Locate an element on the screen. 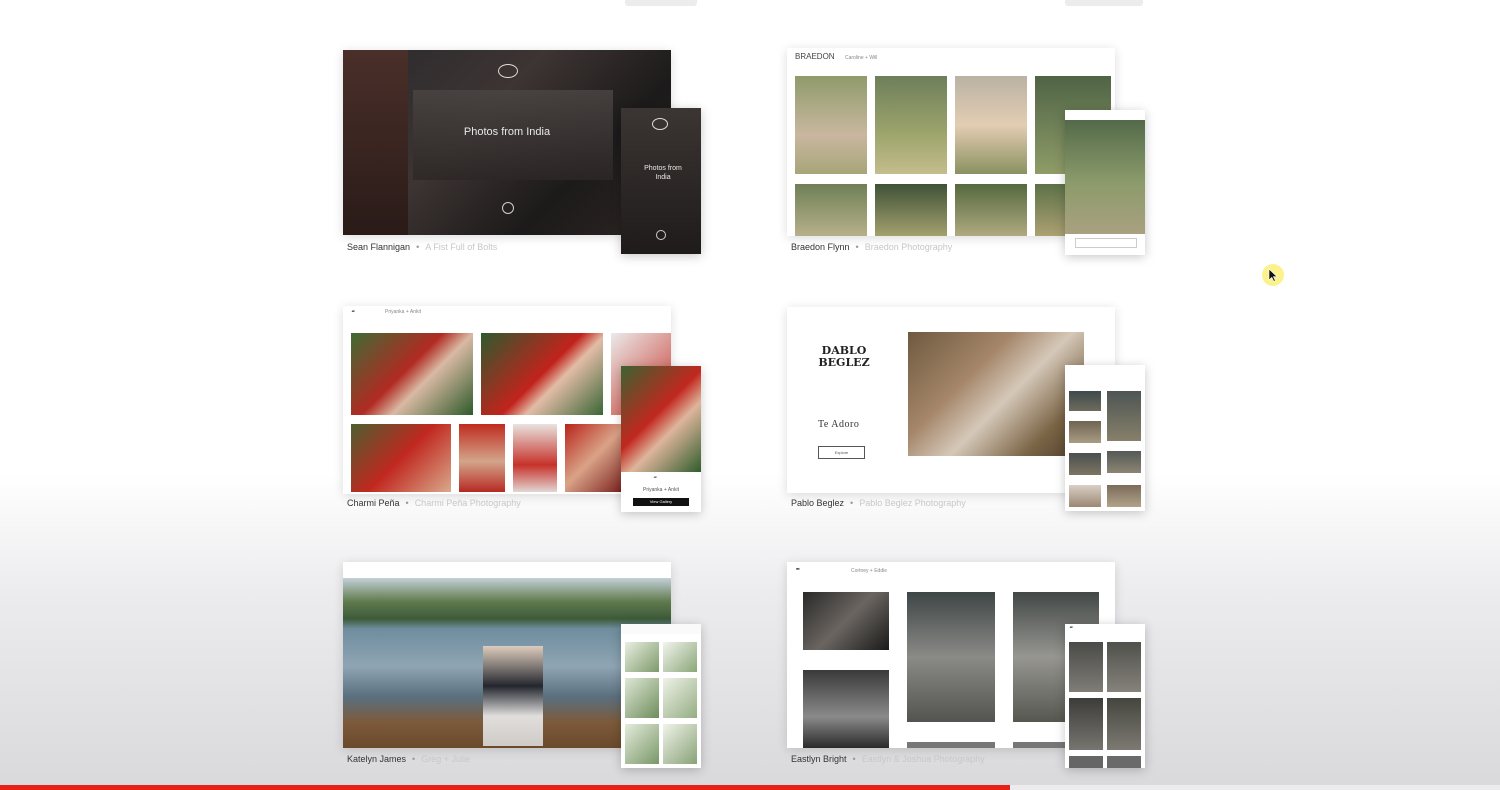  studio-name: Greg + Julie is located at coordinates (445, 759).